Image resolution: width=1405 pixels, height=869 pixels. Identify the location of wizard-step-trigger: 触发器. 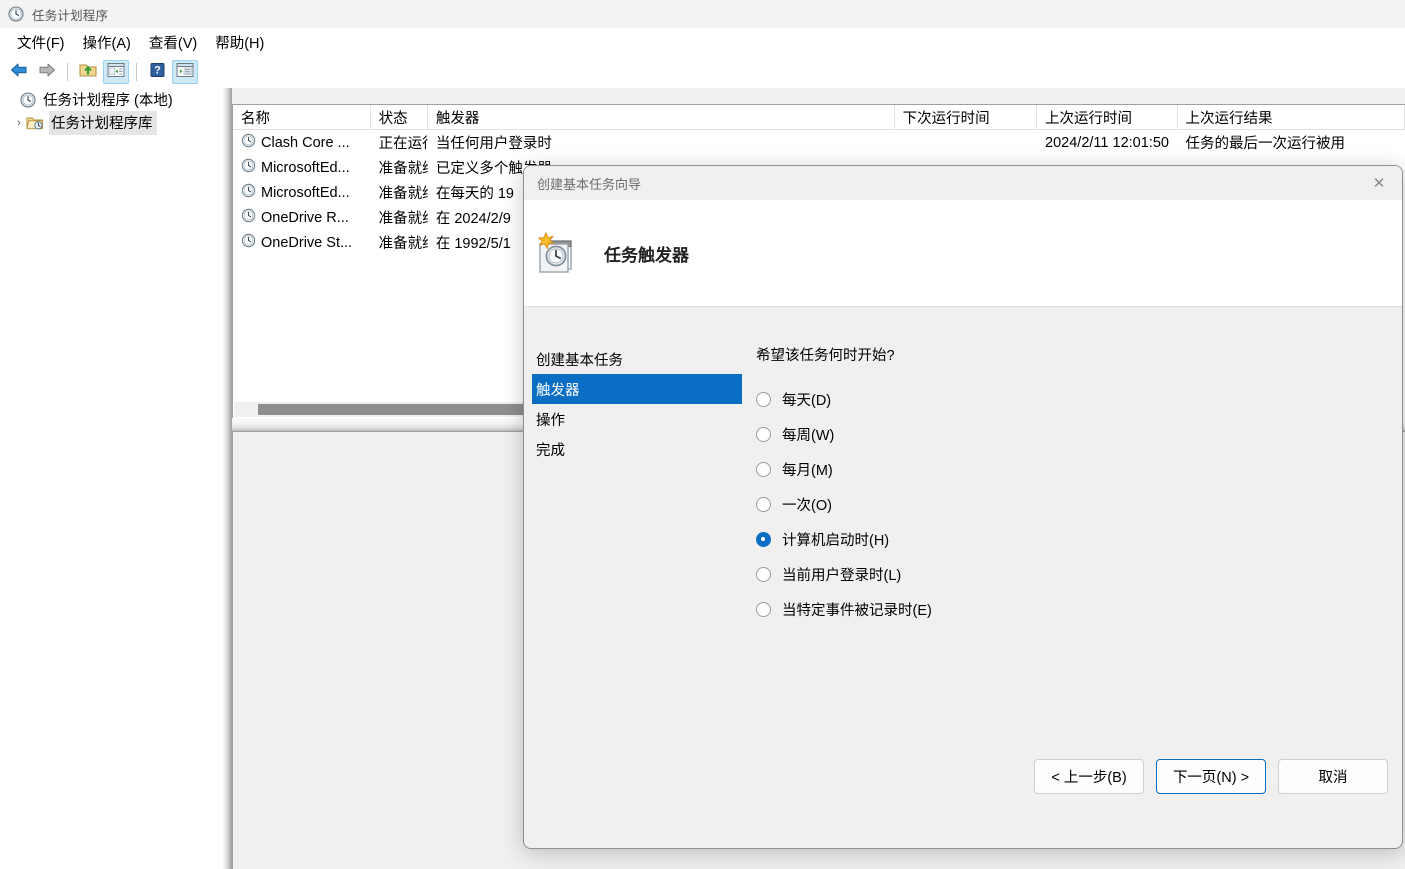
(637, 389).